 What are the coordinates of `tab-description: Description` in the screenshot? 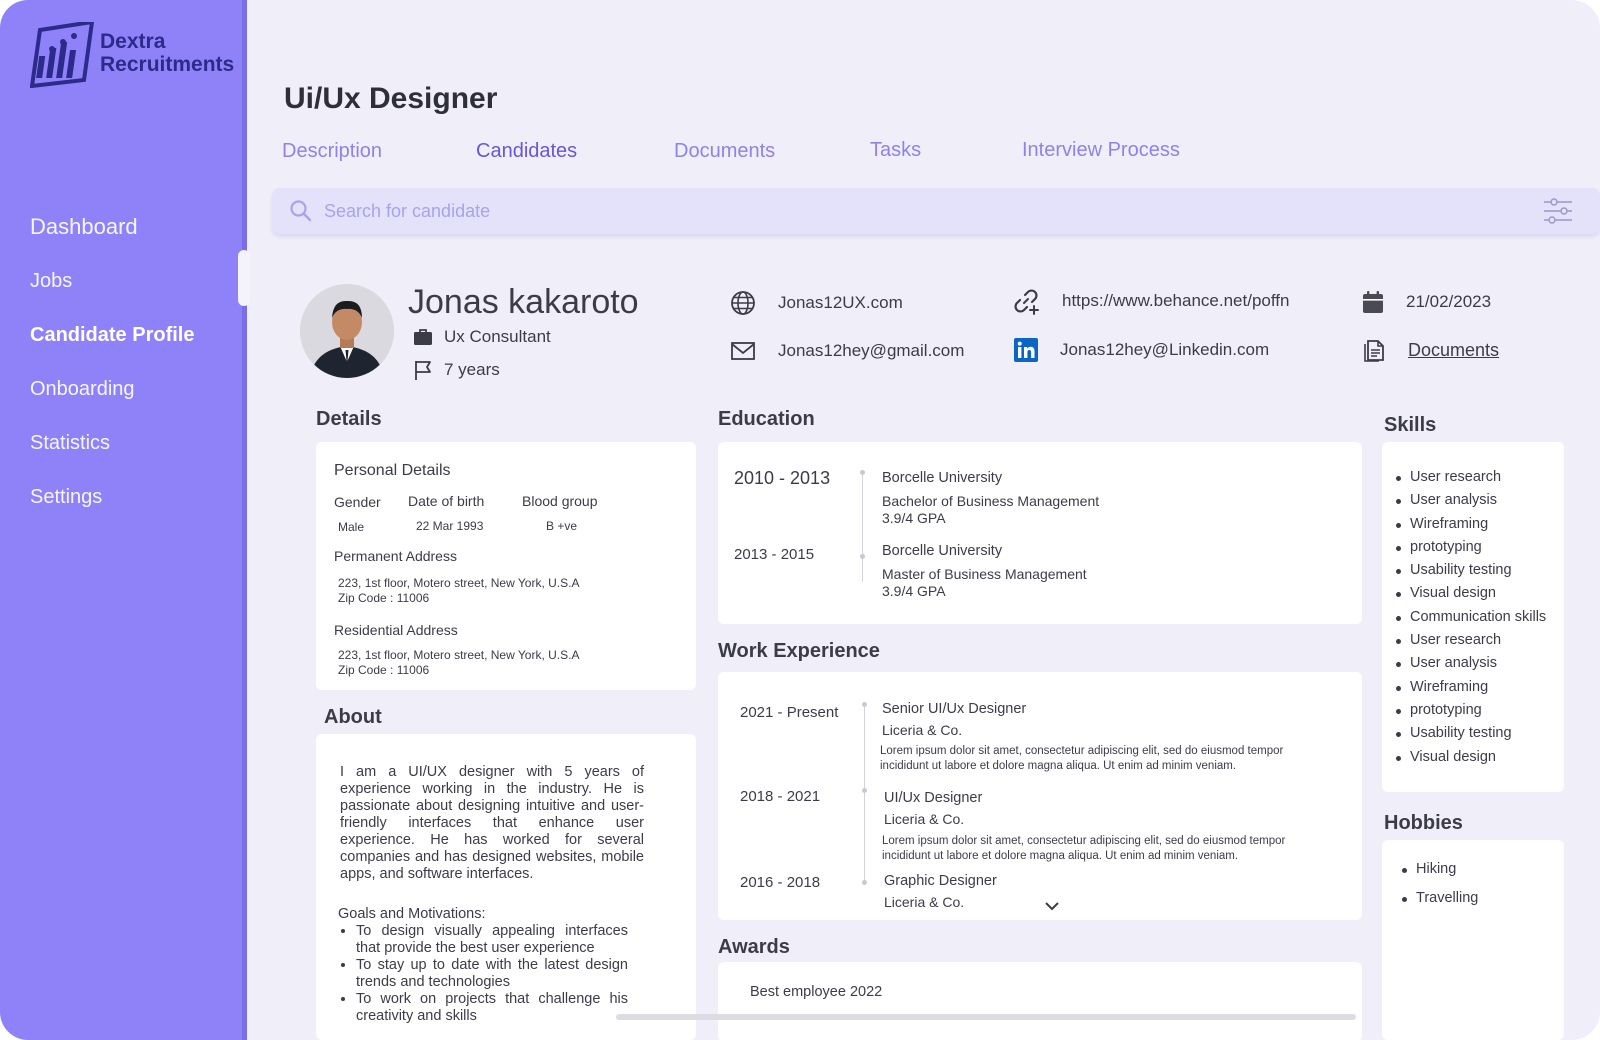 It's located at (332, 151).